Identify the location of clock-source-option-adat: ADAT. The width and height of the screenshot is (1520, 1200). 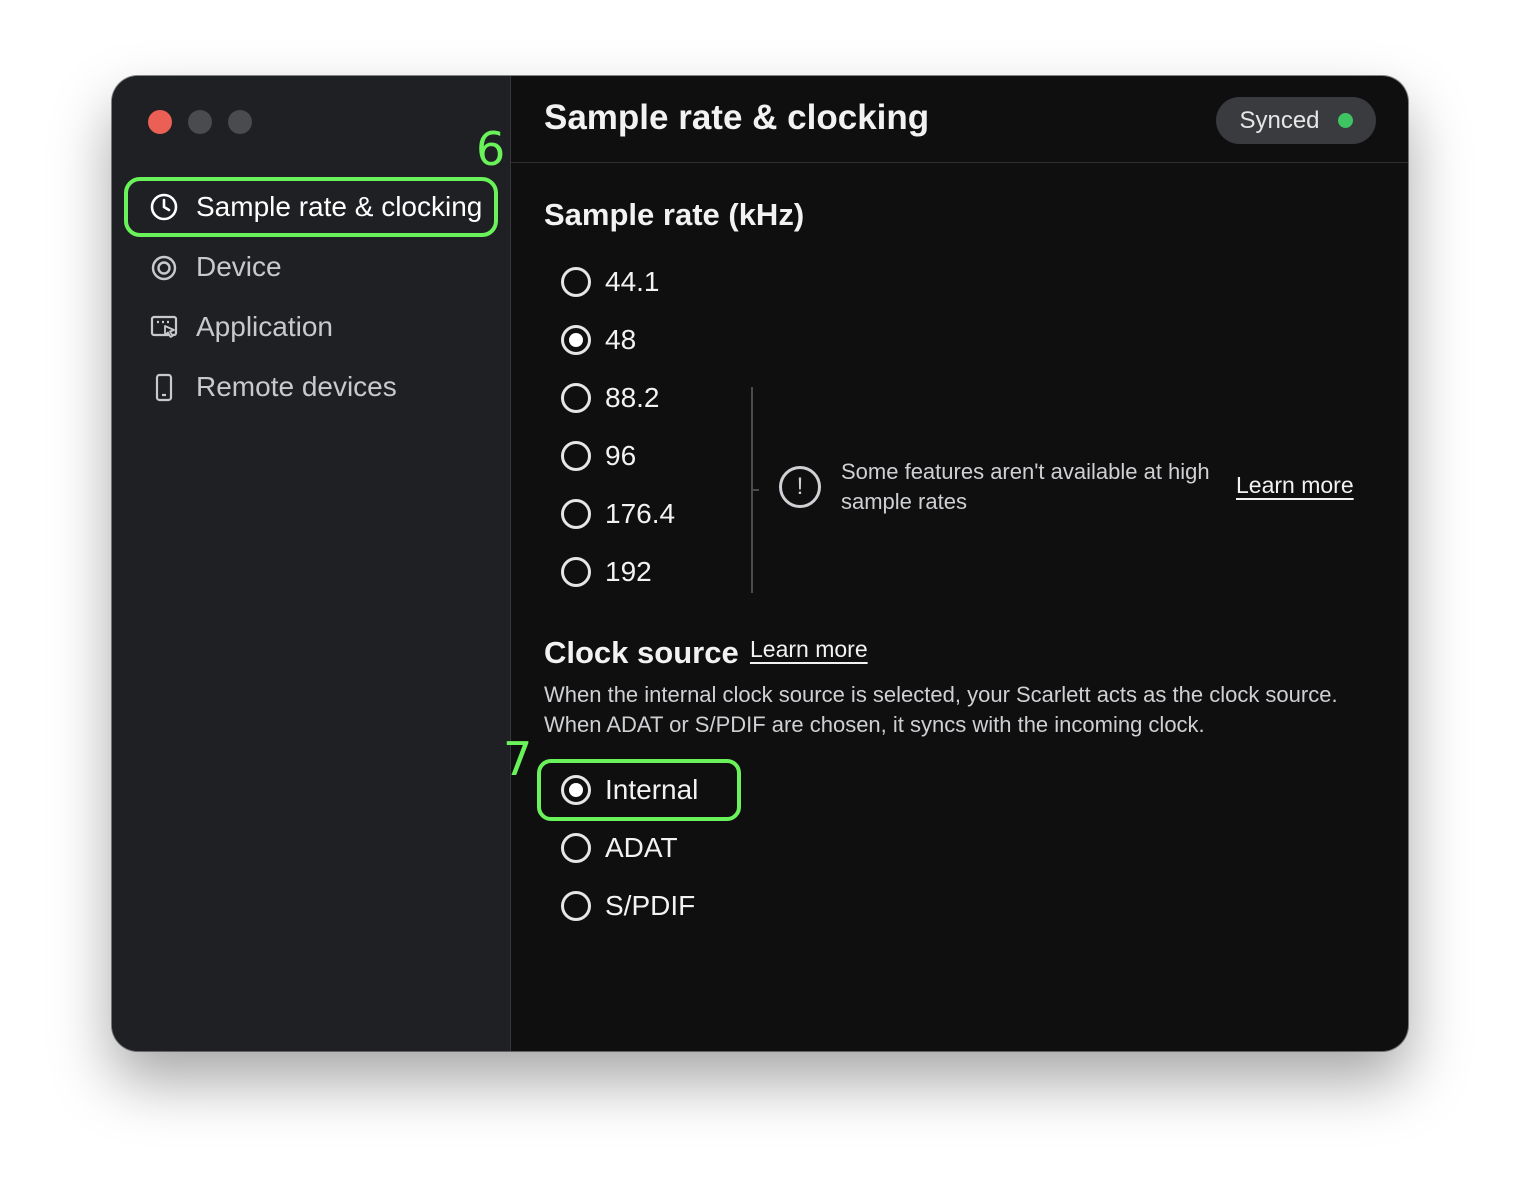
(619, 848).